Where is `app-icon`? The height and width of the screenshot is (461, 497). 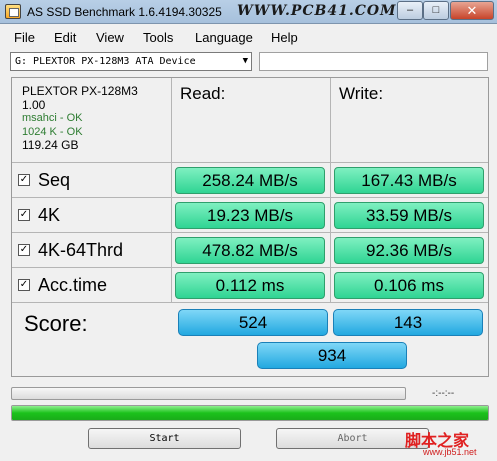 app-icon is located at coordinates (13, 11).